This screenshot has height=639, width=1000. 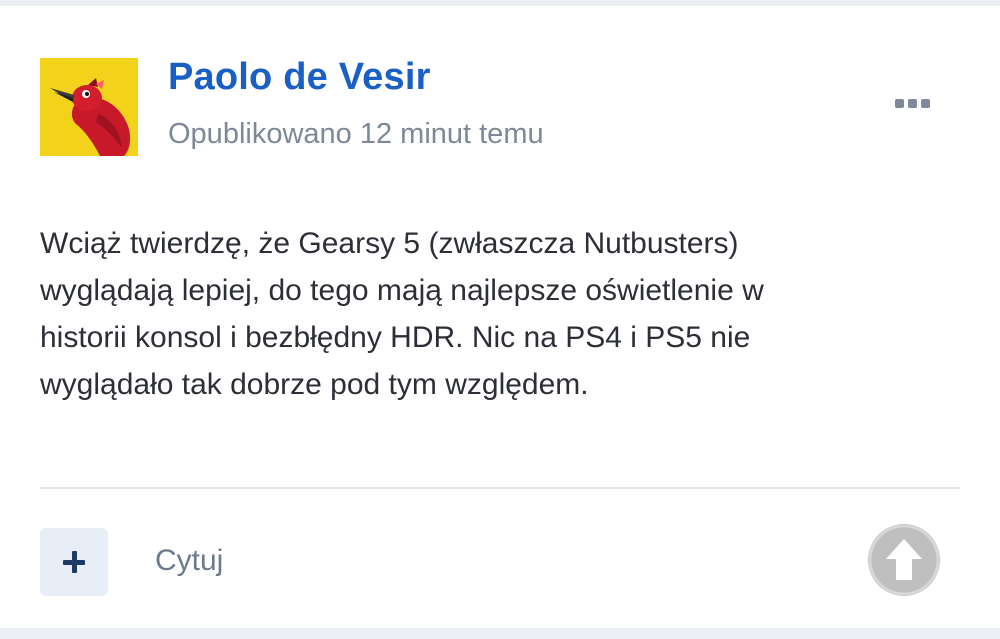 I want to click on author-name: Paolo de Vesir, so click(x=299, y=77).